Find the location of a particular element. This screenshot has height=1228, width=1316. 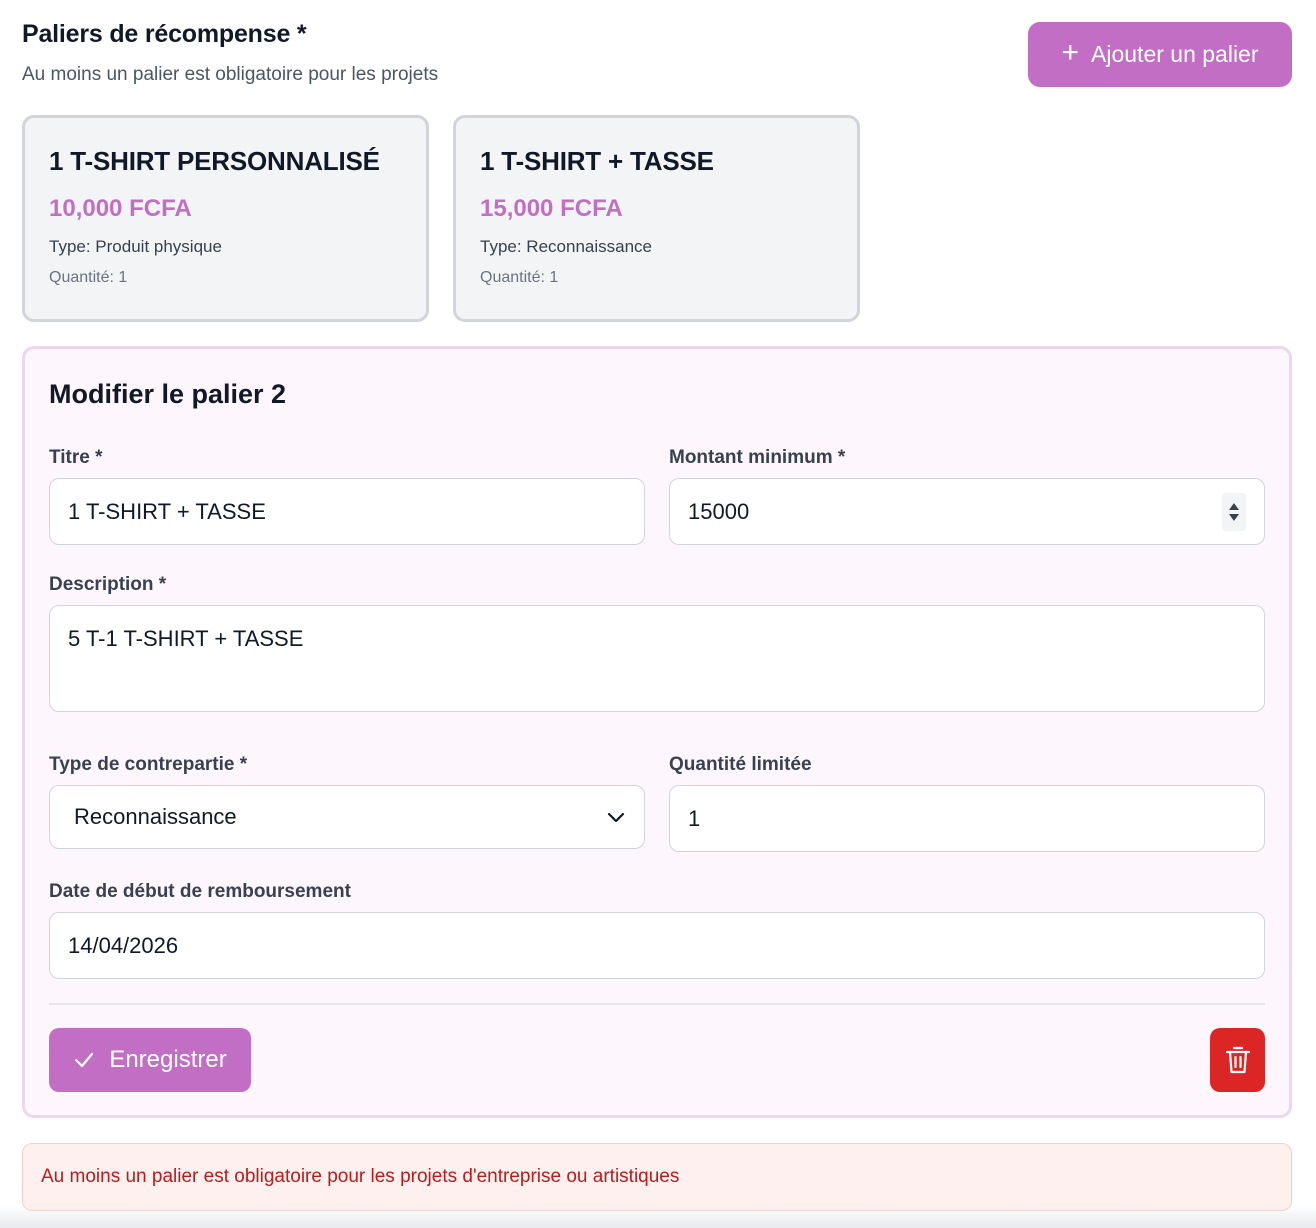

add-tier-button: + Ajouter un palier is located at coordinates (1160, 54).